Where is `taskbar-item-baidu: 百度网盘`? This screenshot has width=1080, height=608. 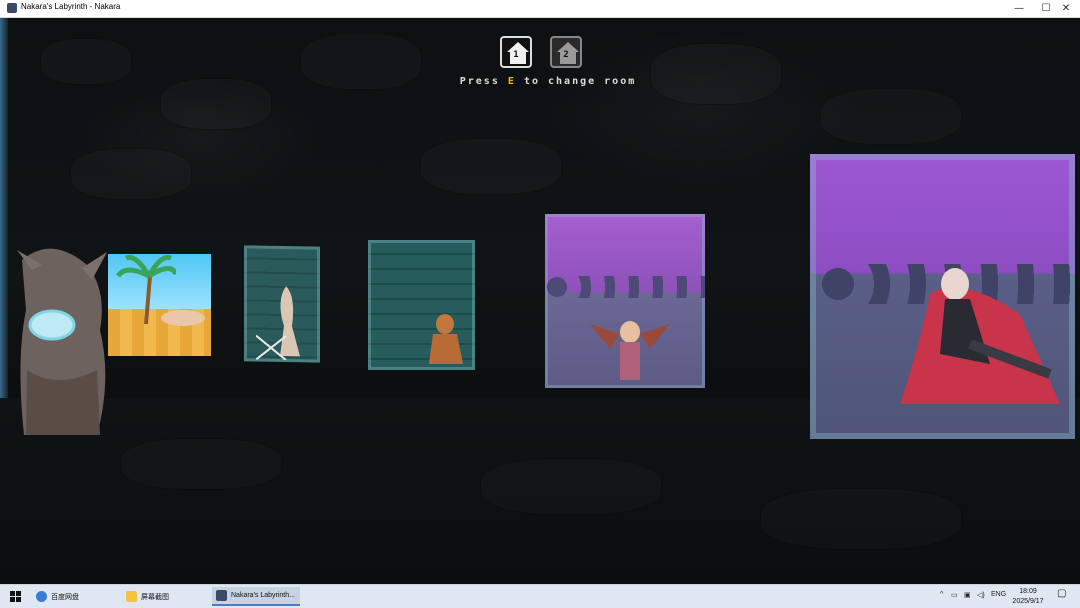 taskbar-item-baidu: 百度网盘 is located at coordinates (77, 596).